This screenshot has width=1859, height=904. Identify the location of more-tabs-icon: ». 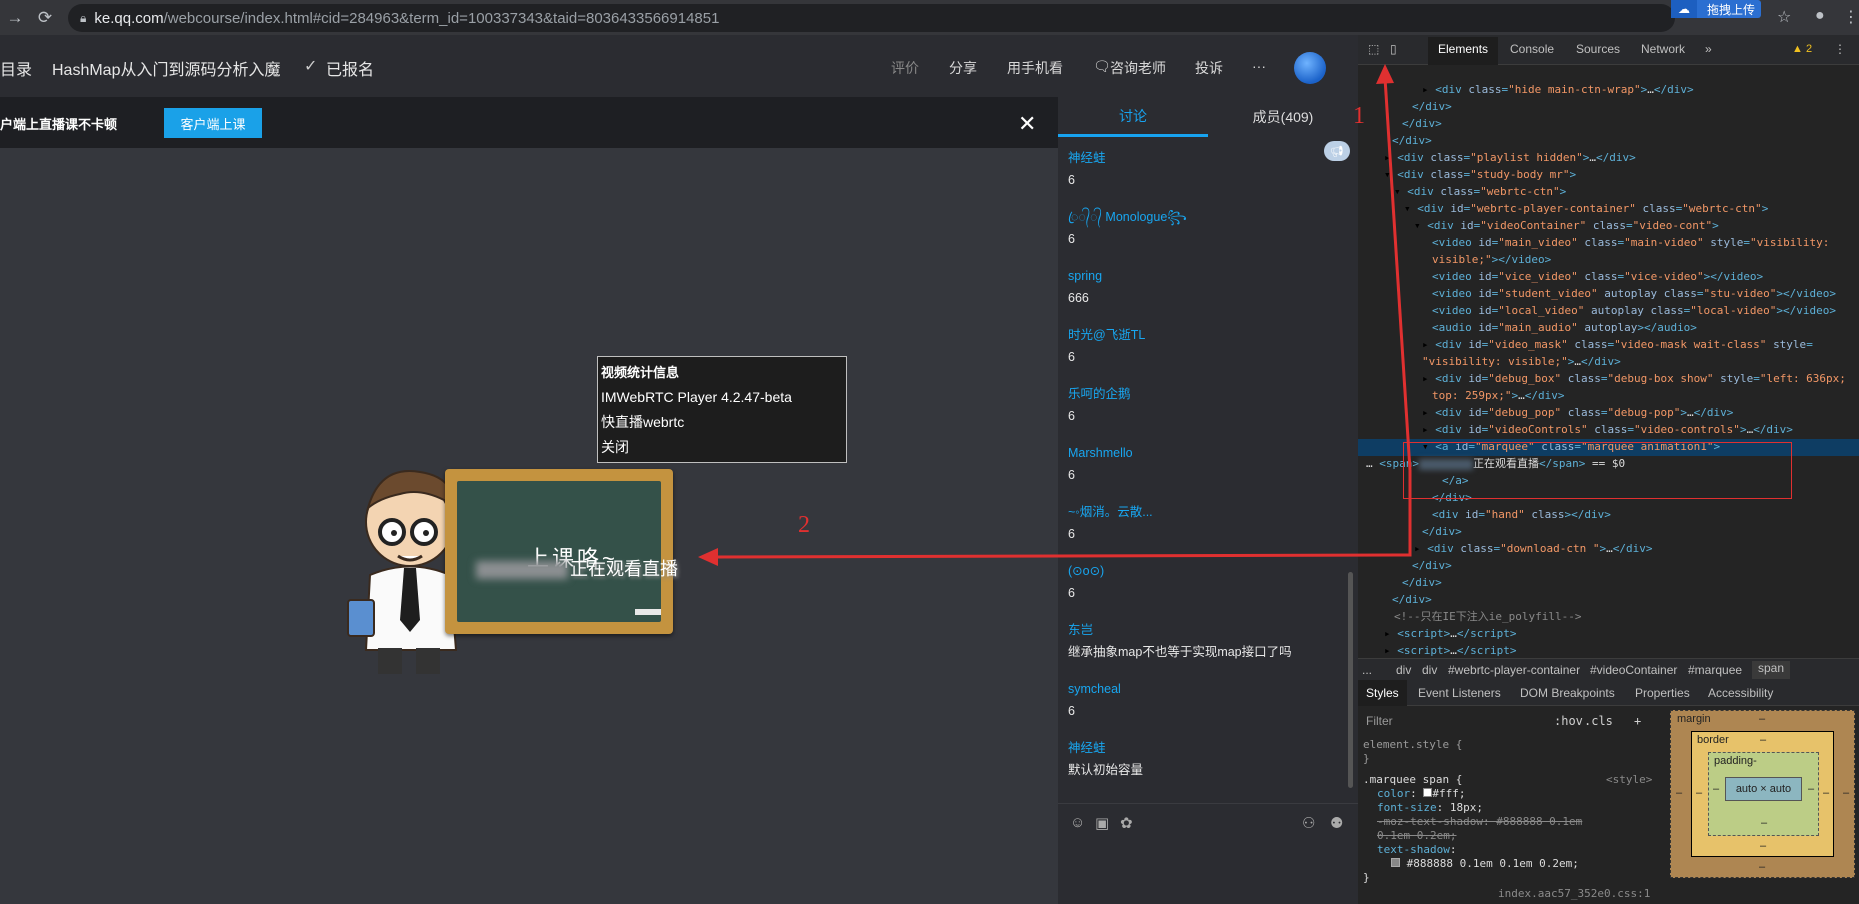
(1708, 49).